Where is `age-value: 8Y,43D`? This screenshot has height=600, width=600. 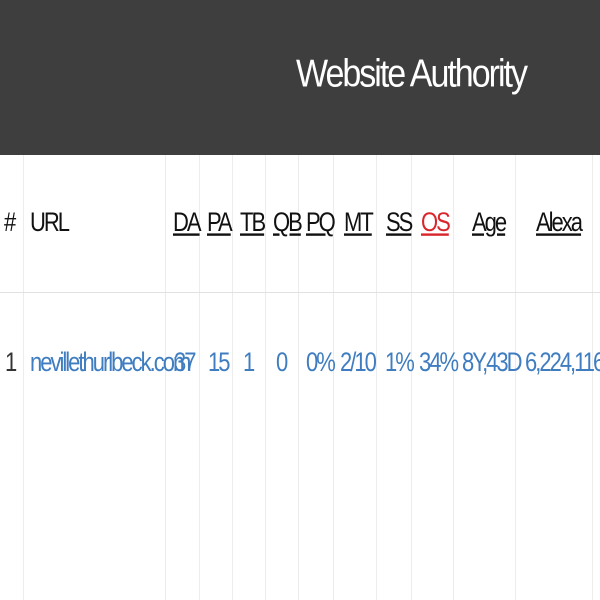
age-value: 8Y,43D is located at coordinates (492, 362).